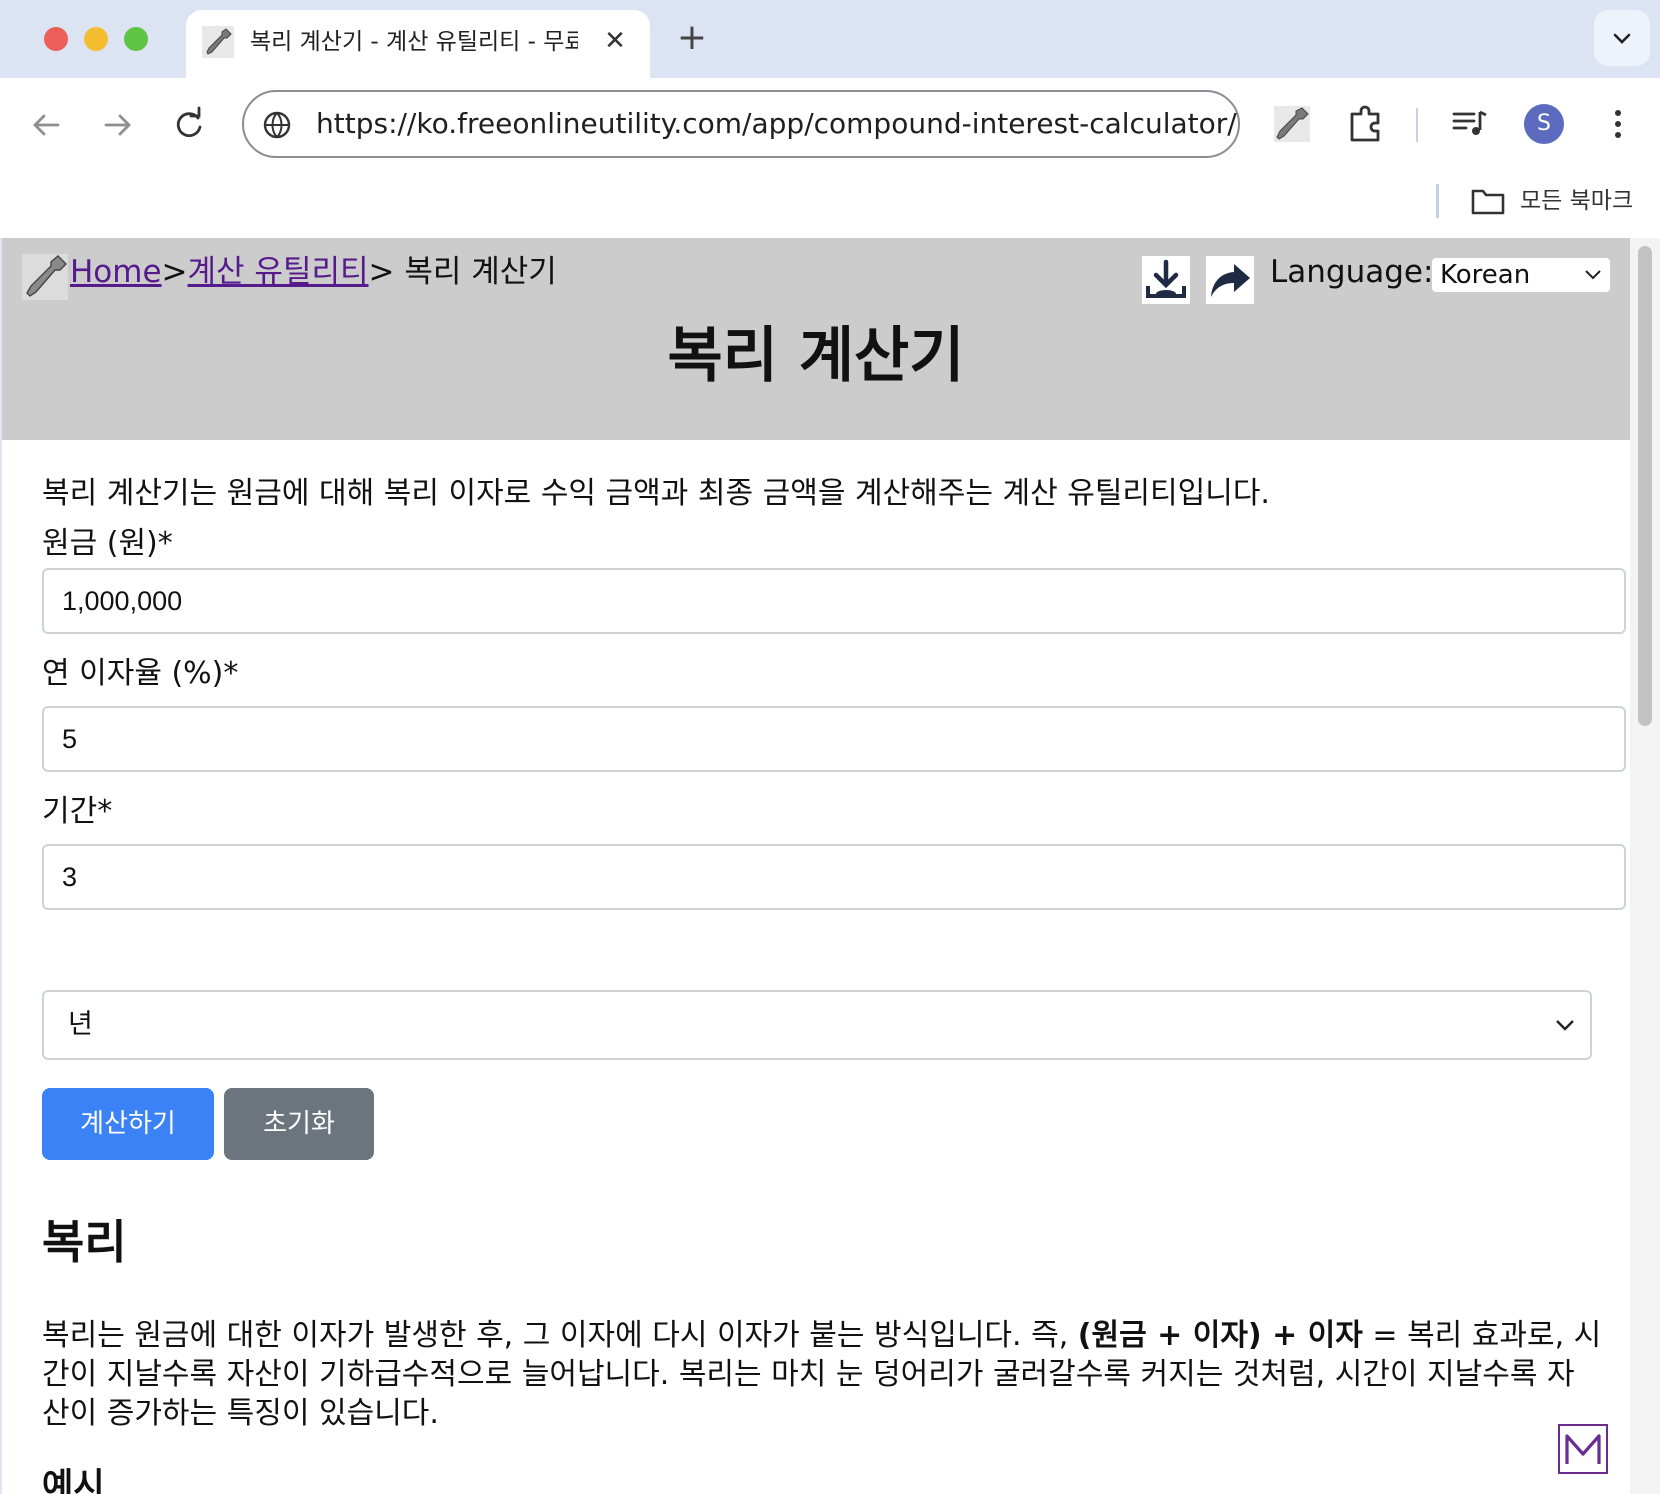 The image size is (1660, 1494). I want to click on period-input, so click(834, 877).